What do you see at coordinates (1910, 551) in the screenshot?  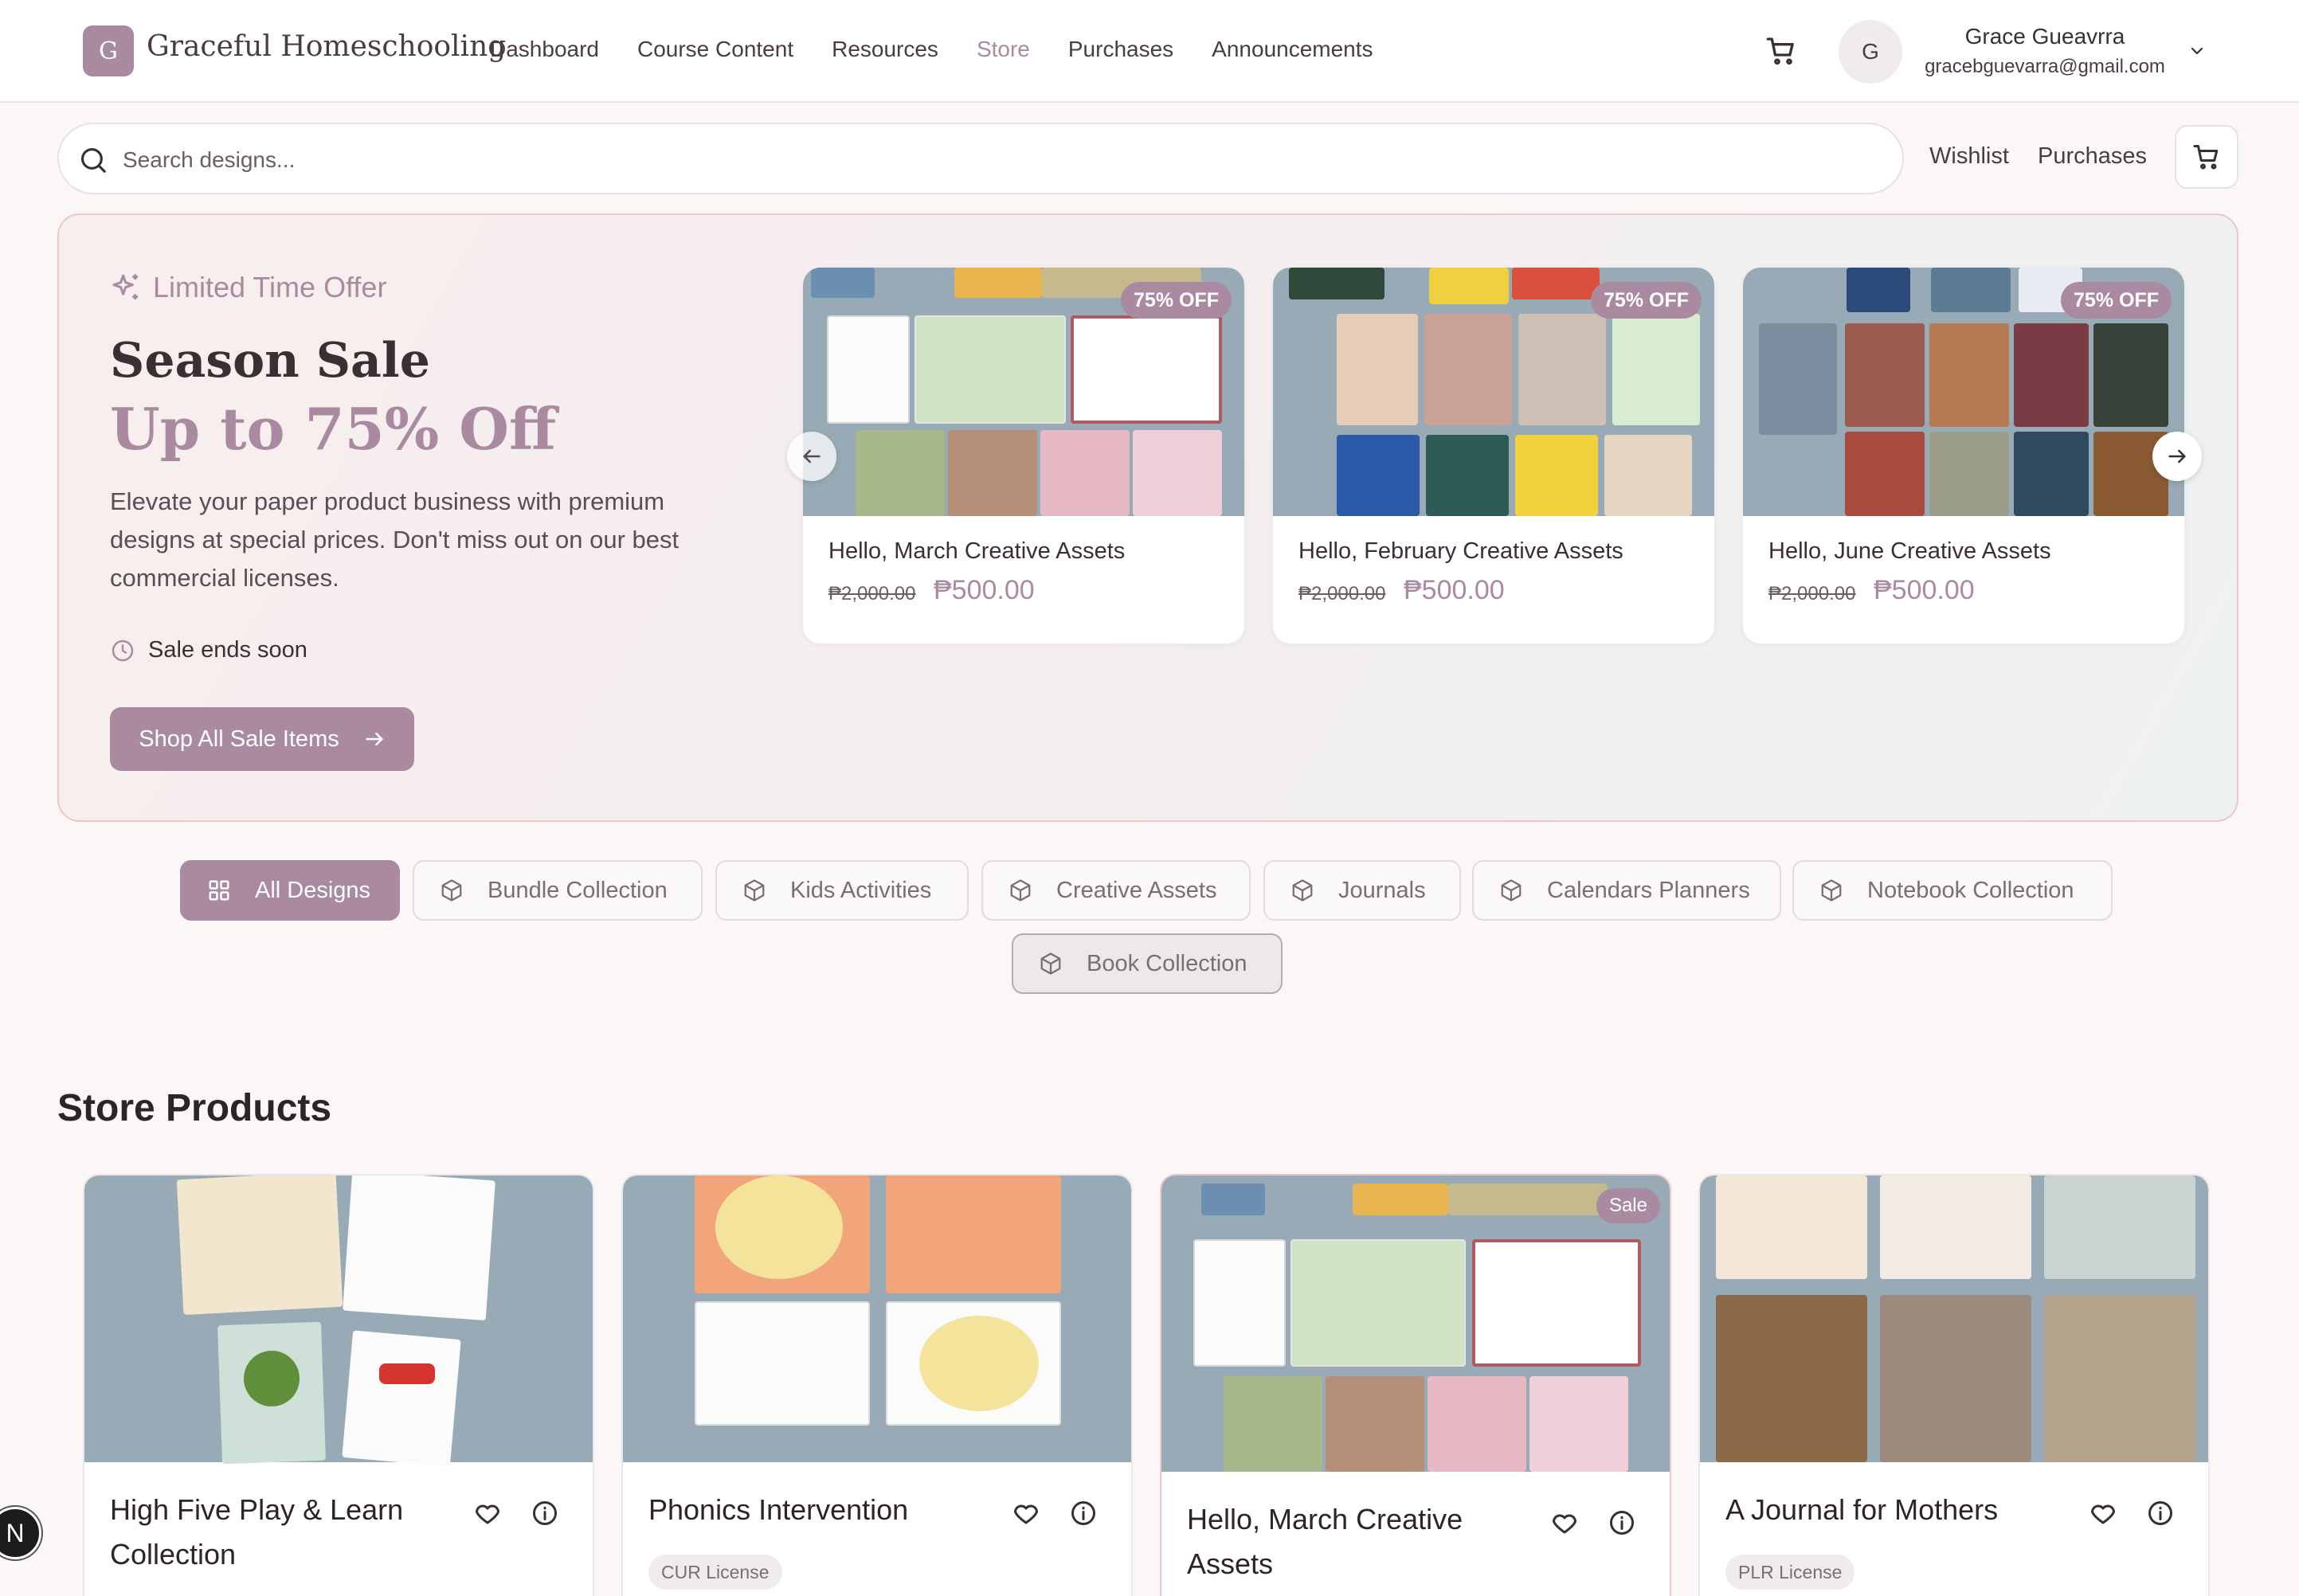 I see `promo-card-name: Hello, June Creative Assets` at bounding box center [1910, 551].